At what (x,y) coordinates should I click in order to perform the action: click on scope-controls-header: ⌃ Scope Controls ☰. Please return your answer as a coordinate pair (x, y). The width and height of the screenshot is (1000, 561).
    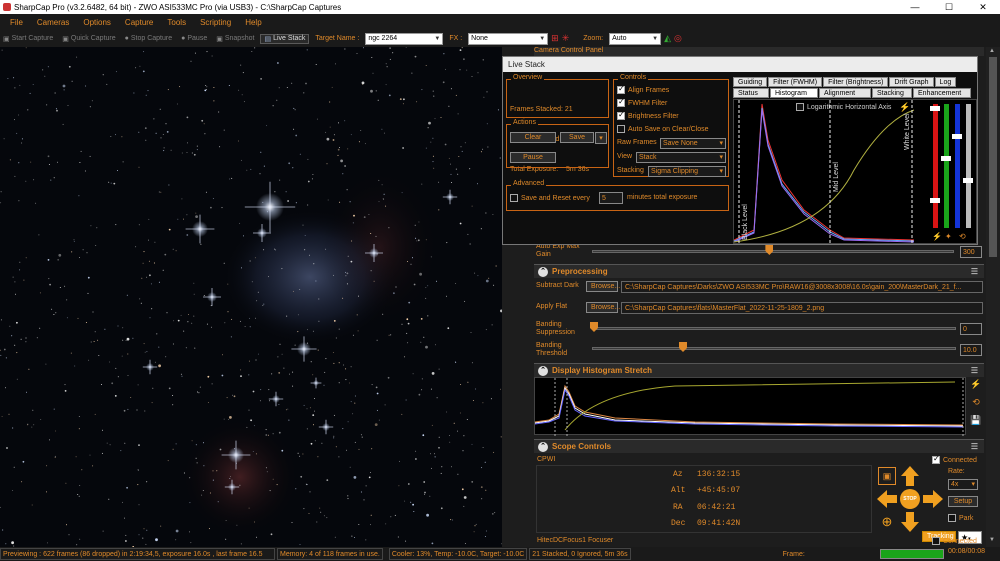
    Looking at the image, I should click on (759, 446).